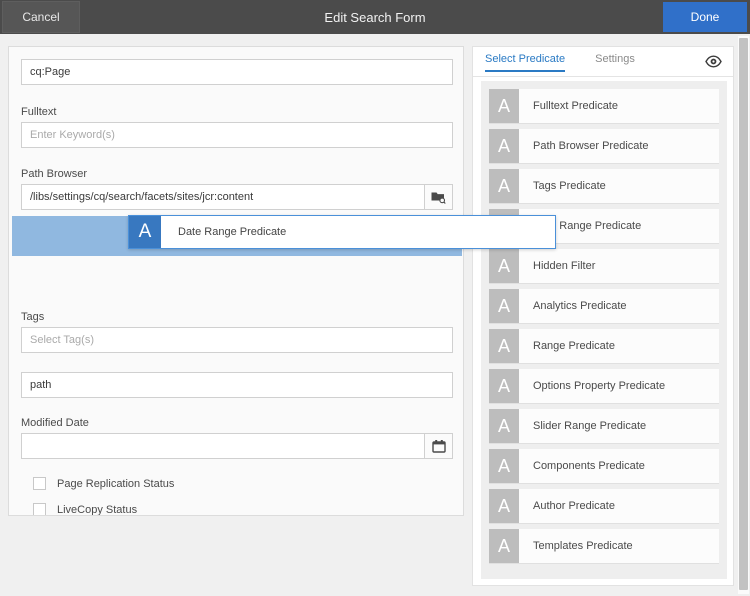 Image resolution: width=750 pixels, height=596 pixels. What do you see at coordinates (342, 232) in the screenshot?
I see `dragged-predicate-item: A Date Range Predicate` at bounding box center [342, 232].